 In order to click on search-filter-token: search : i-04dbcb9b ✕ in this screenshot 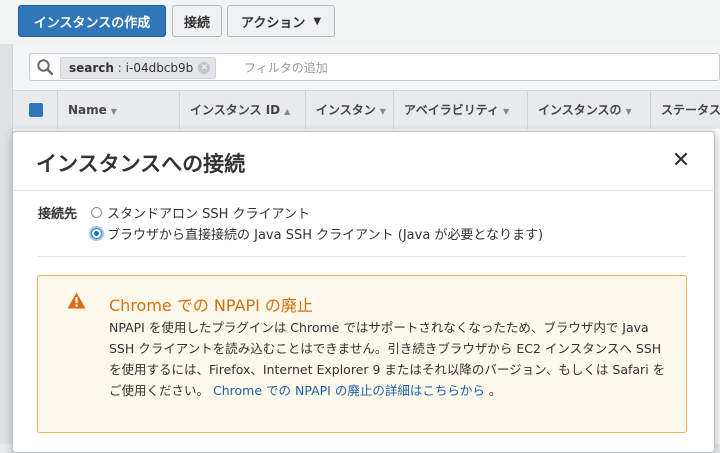, I will do `click(138, 68)`.